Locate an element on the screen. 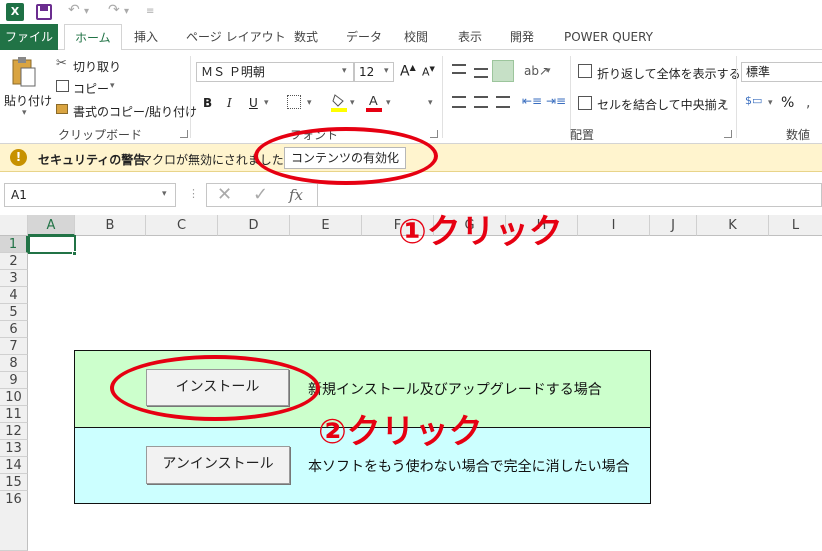  row-header: 11 is located at coordinates (14, 414).